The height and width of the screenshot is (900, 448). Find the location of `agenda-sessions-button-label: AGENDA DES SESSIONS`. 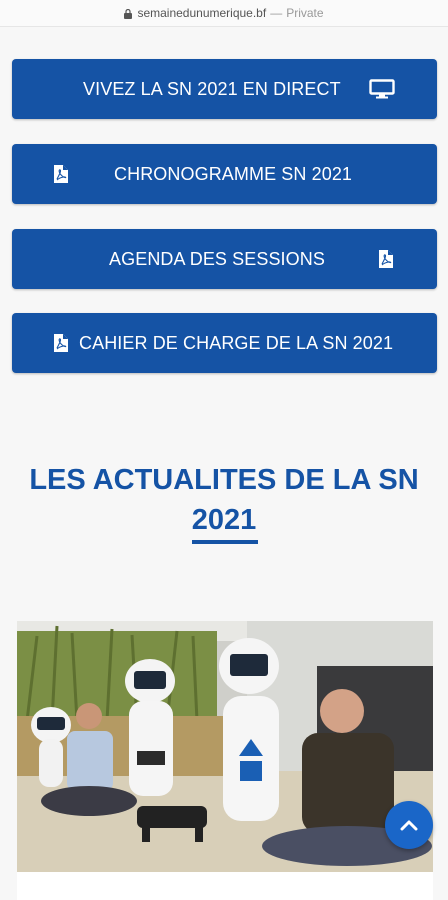

agenda-sessions-button-label: AGENDA DES SESSIONS is located at coordinates (217, 259).